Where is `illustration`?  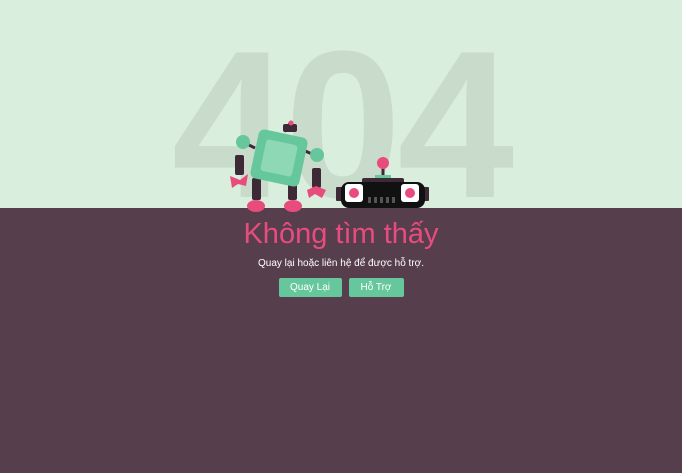
illustration is located at coordinates (329, 166).